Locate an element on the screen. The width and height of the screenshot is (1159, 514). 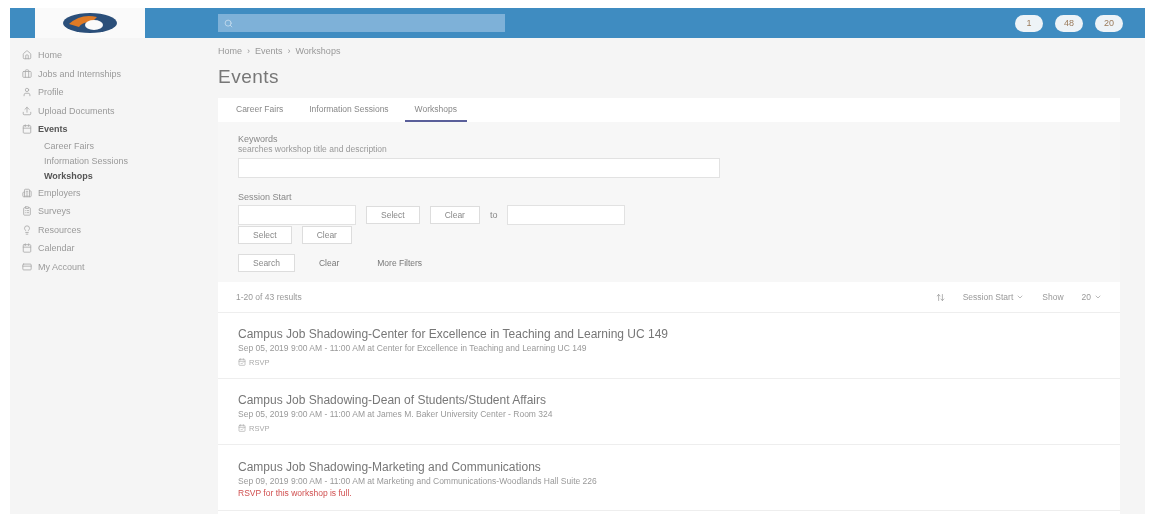
sidebar-item: Employers is located at coordinates (113, 192).